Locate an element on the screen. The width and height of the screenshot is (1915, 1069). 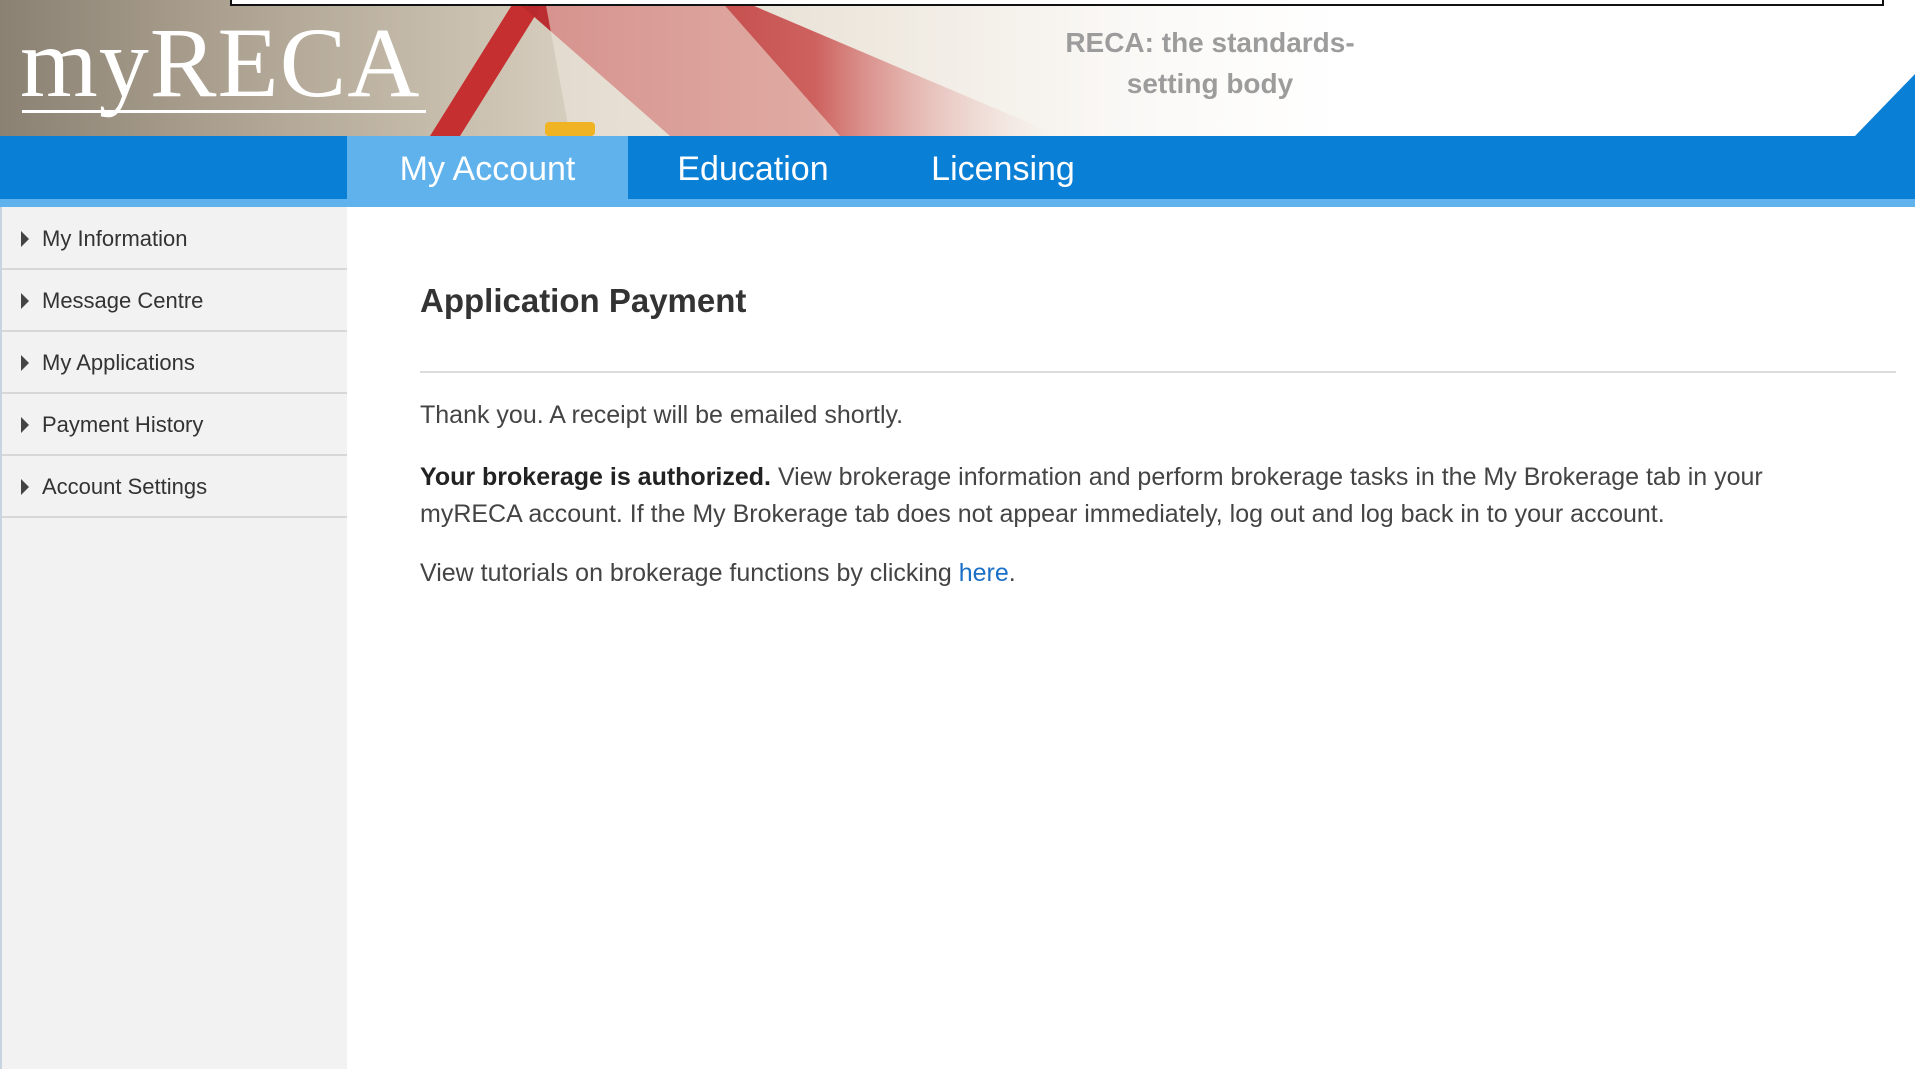
sidebar-item-account-settings: Account Settings is located at coordinates (174, 486).